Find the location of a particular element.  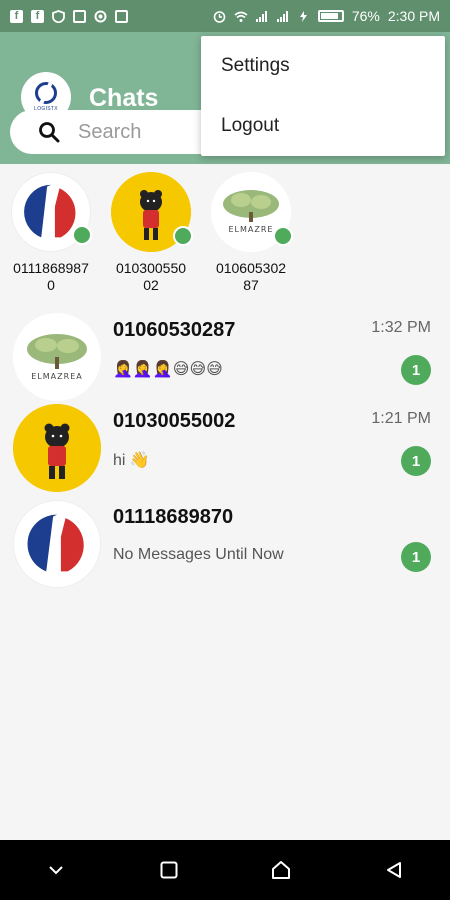

menu-item-logout: Logout is located at coordinates (323, 126).